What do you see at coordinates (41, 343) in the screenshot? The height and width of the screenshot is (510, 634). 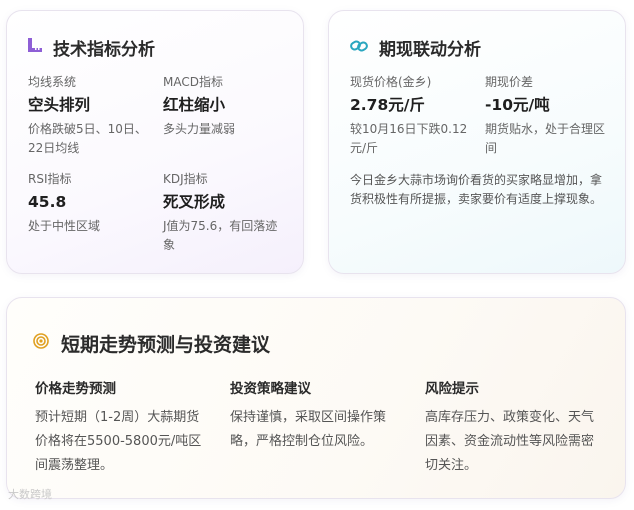 I see `target-icon` at bounding box center [41, 343].